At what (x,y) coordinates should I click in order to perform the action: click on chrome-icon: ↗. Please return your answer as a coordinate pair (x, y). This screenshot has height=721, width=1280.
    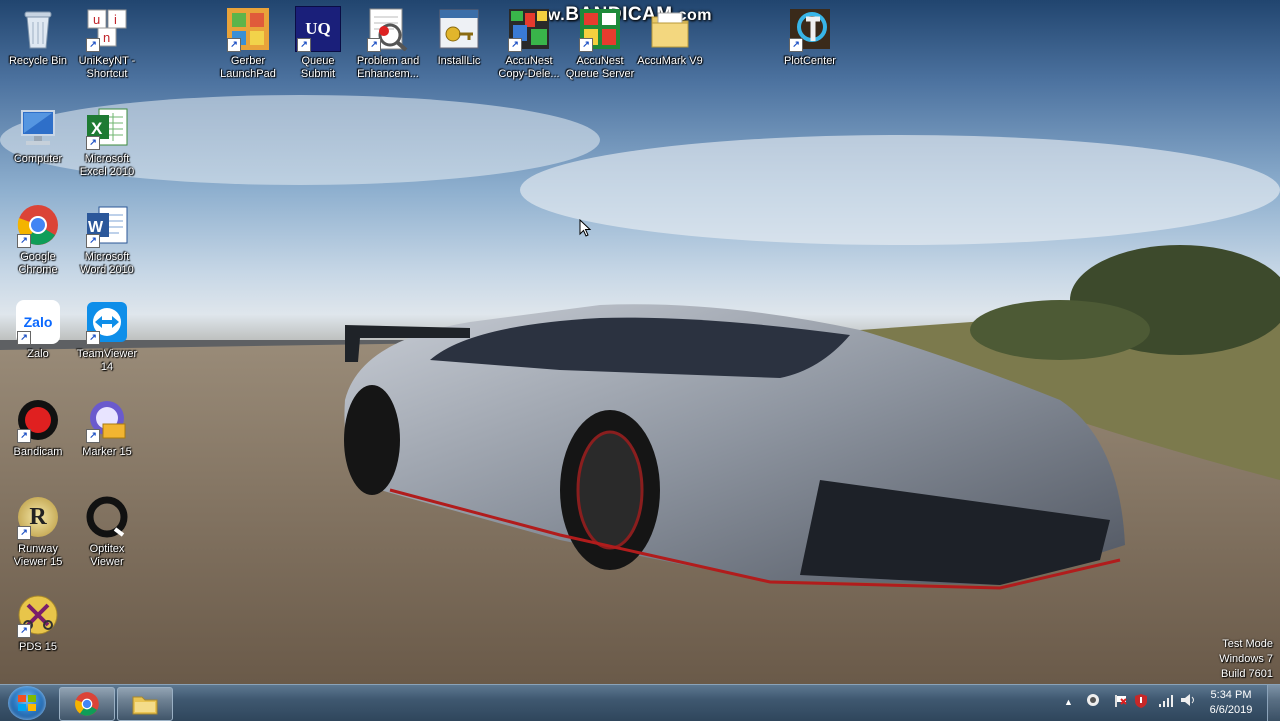
    Looking at the image, I should click on (38, 225).